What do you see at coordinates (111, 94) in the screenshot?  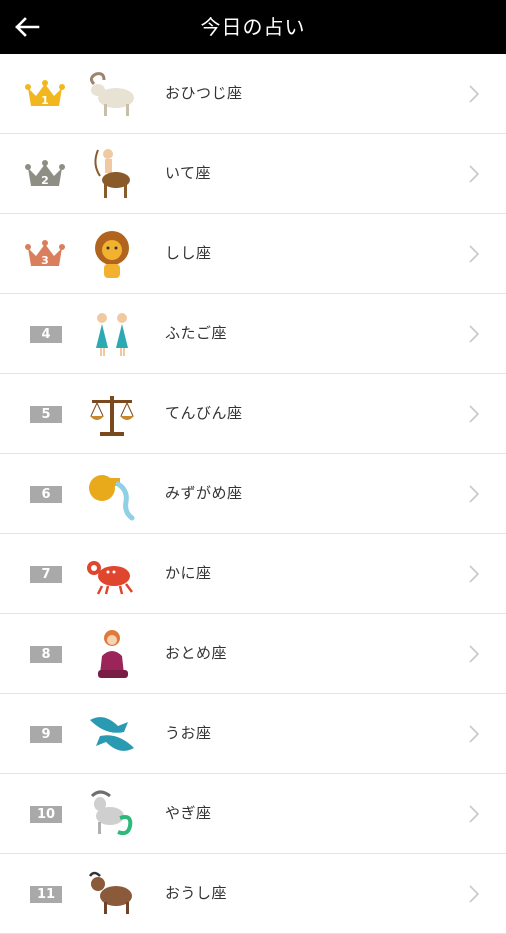 I see `aries-ram-icon` at bounding box center [111, 94].